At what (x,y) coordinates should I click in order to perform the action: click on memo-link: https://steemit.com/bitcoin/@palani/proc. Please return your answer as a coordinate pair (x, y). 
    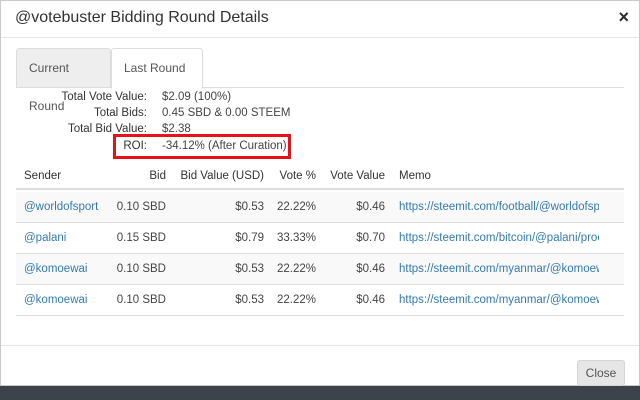
    Looking at the image, I should click on (499, 238).